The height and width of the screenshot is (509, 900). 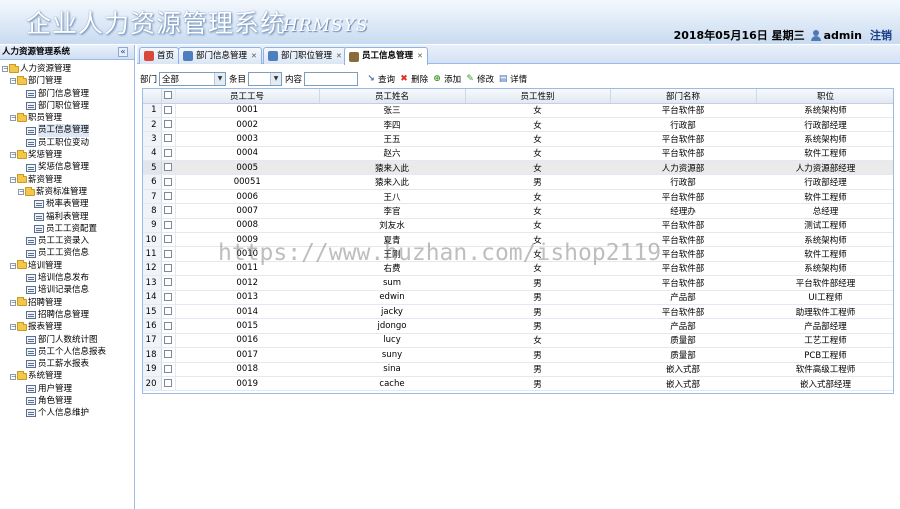 I want to click on table-row: 19 0018 sina 男嵌入式部 软件高级工程师, so click(x=518, y=369).